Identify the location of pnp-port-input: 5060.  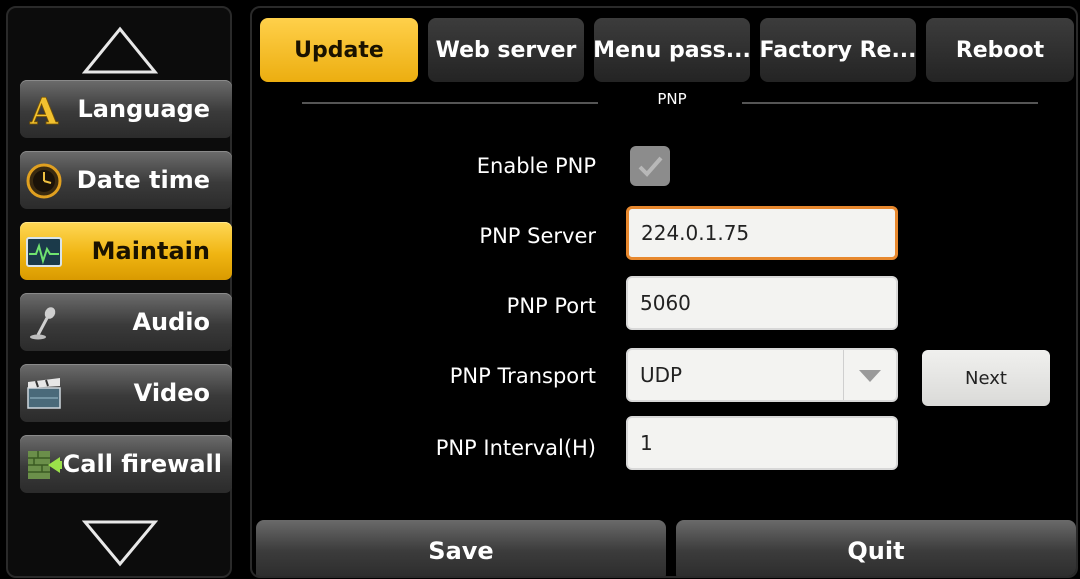
(762, 303).